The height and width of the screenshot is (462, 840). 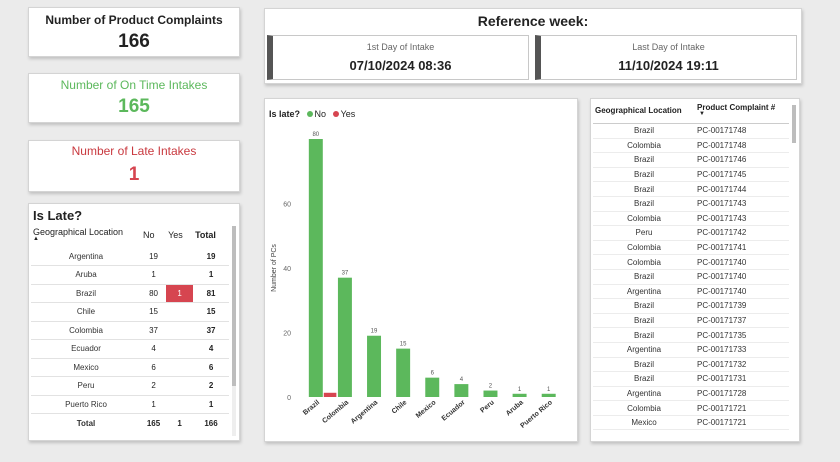 What do you see at coordinates (691, 160) in the screenshot?
I see `table-row: Brazil PC-00171746` at bounding box center [691, 160].